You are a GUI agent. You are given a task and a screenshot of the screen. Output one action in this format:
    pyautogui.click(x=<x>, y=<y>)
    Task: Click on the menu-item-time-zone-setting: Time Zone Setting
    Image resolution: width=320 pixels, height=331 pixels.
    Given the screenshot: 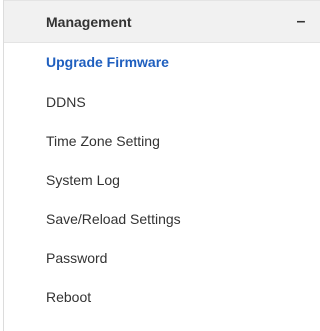 What is the action you would take?
    pyautogui.click(x=162, y=141)
    